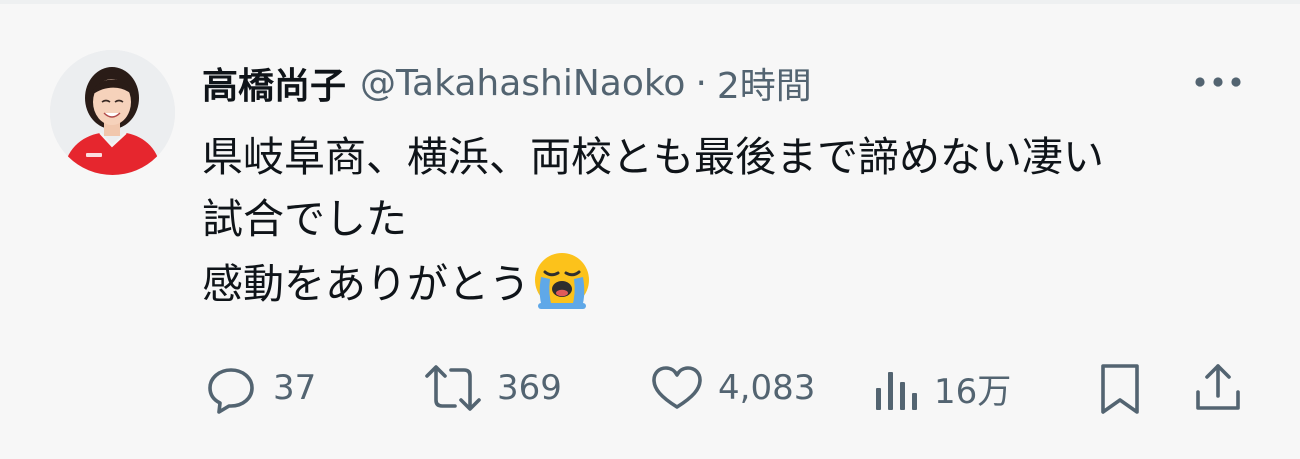 This screenshot has width=1300, height=459. What do you see at coordinates (562, 281) in the screenshot?
I see `loudly-crying-face-emoji` at bounding box center [562, 281].